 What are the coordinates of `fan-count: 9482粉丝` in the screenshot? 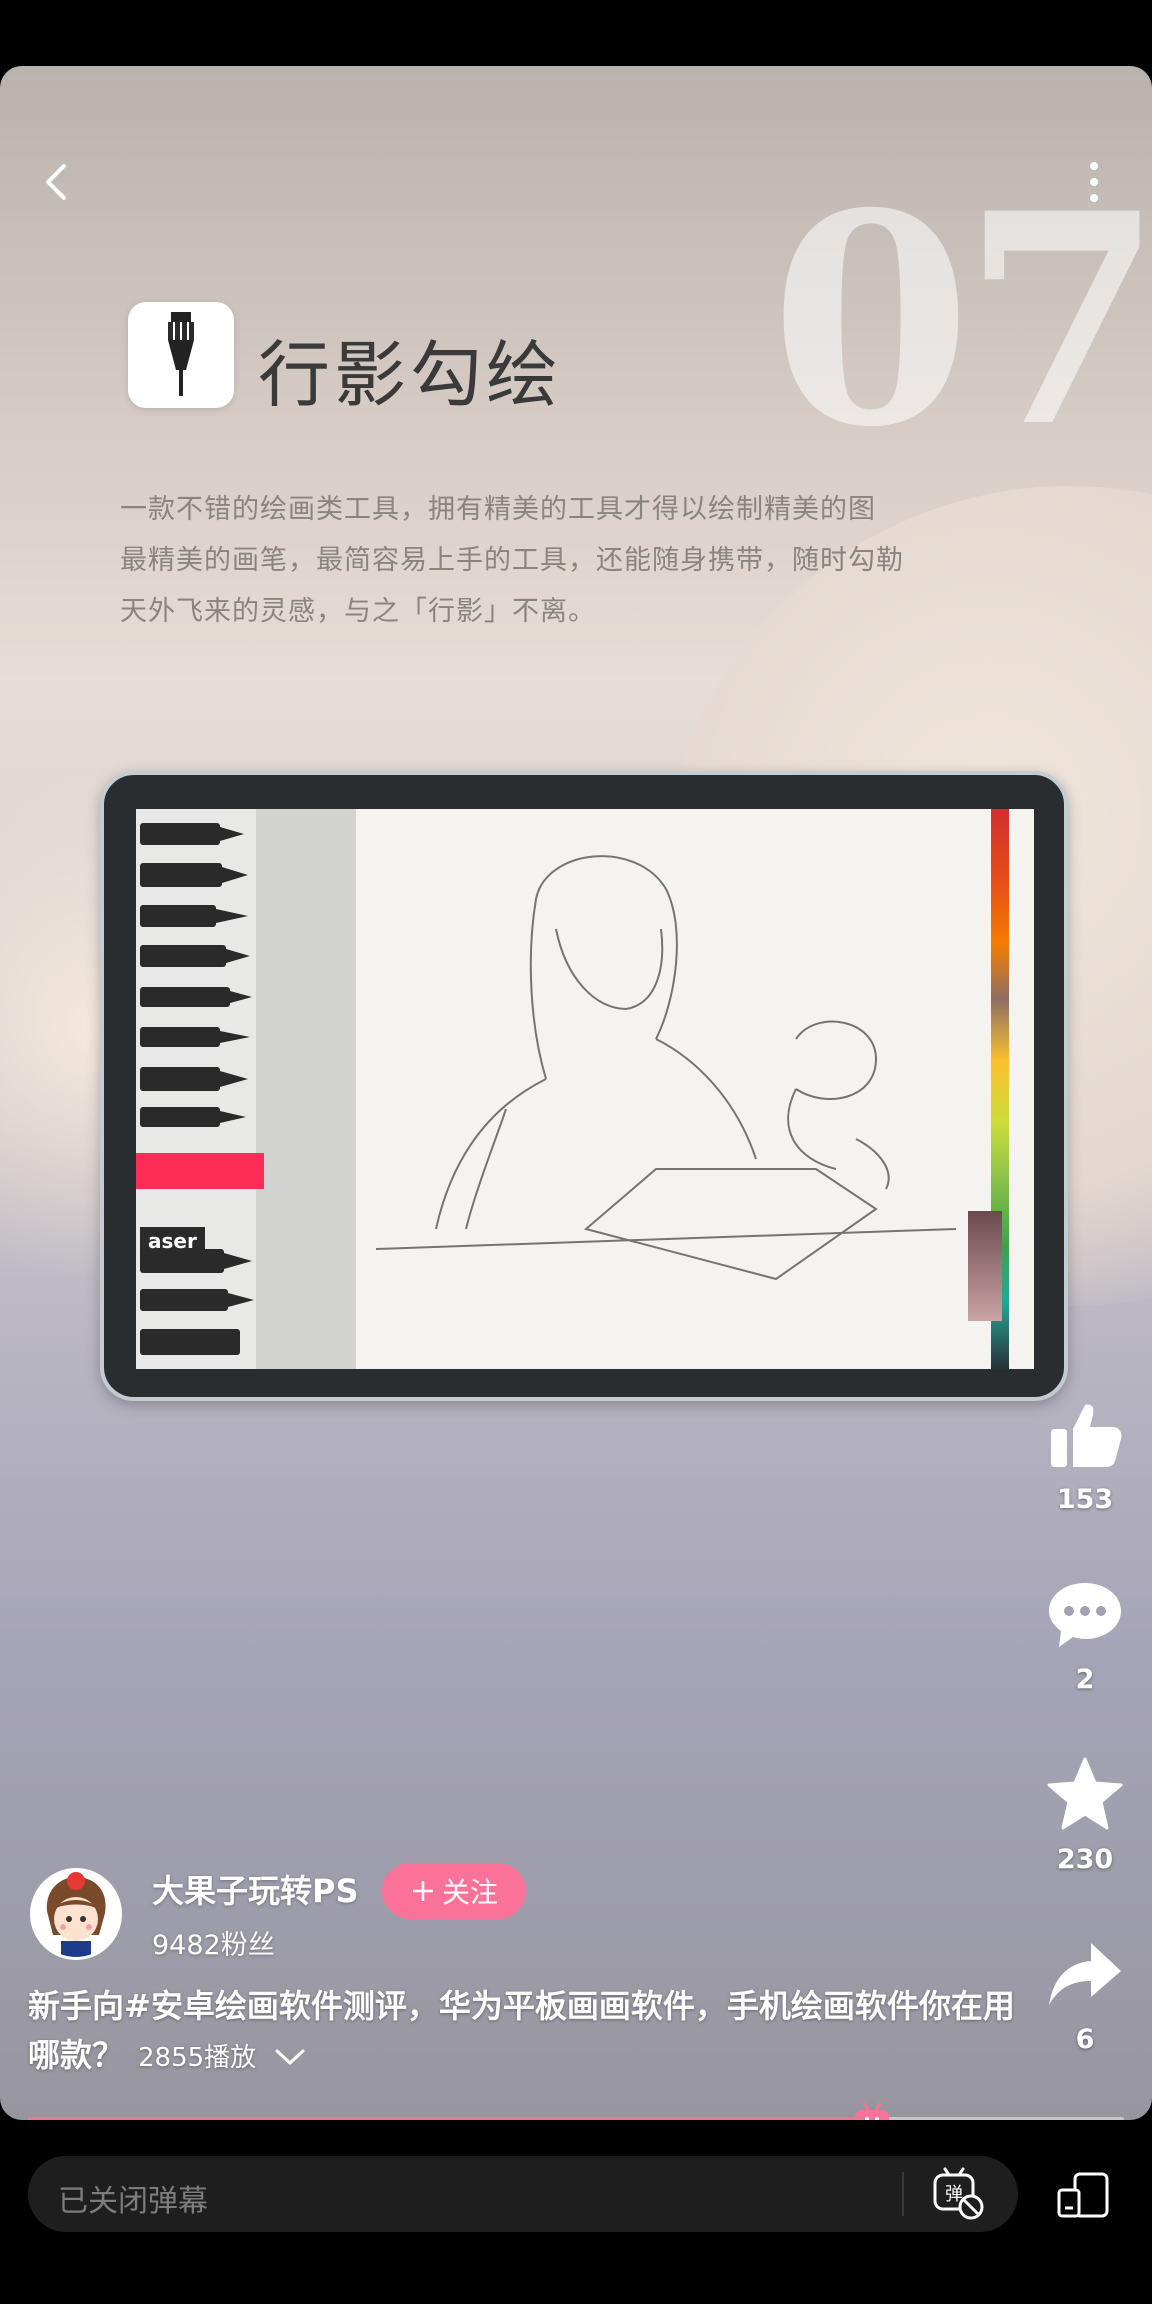 It's located at (213, 1945).